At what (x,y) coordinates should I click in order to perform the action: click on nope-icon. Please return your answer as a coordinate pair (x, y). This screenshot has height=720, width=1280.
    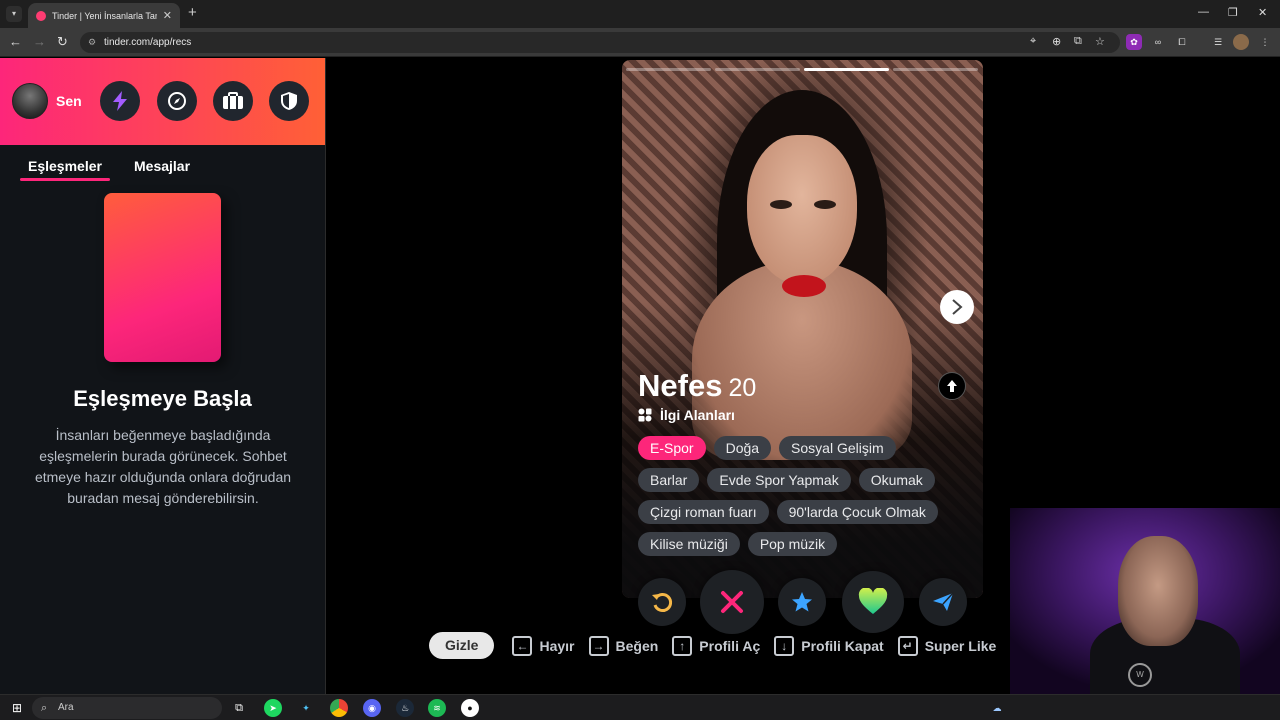
    Looking at the image, I should click on (732, 602).